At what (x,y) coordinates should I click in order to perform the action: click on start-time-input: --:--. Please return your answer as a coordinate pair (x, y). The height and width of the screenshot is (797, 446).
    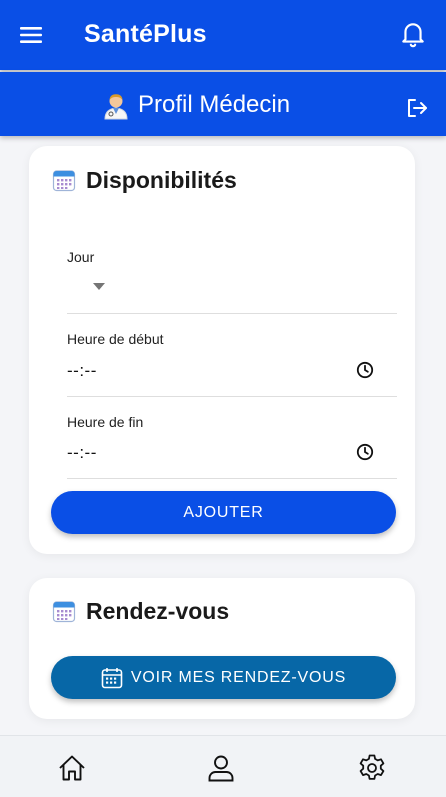
    Looking at the image, I should click on (82, 371).